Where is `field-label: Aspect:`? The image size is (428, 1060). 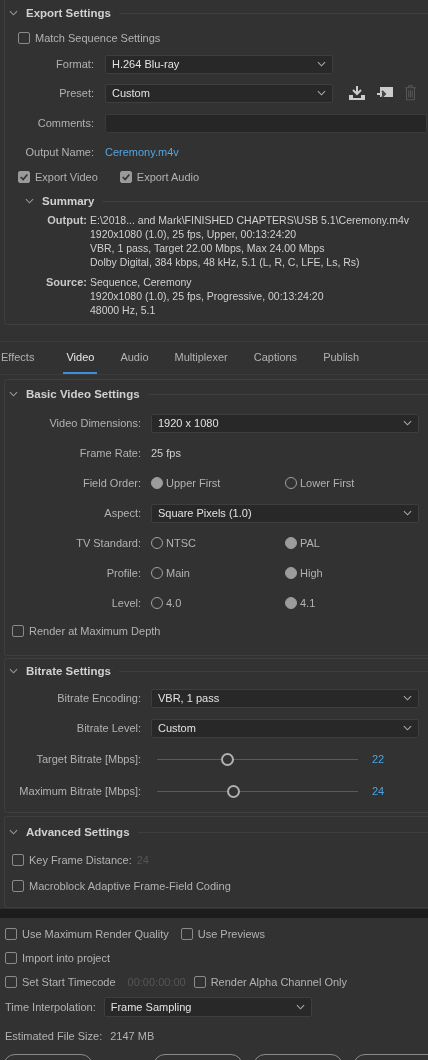 field-label: Aspect: is located at coordinates (122, 513).